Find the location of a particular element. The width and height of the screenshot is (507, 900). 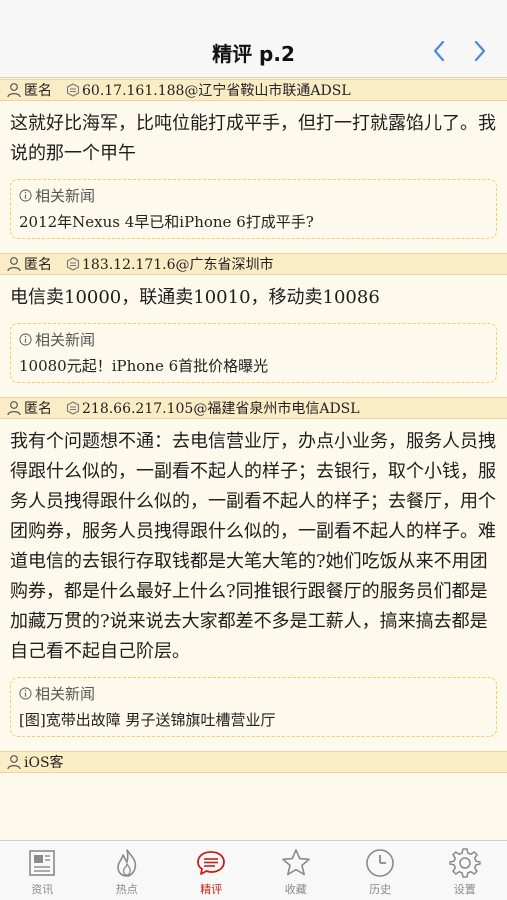

tab-favorites: 收藏 is located at coordinates (296, 870).